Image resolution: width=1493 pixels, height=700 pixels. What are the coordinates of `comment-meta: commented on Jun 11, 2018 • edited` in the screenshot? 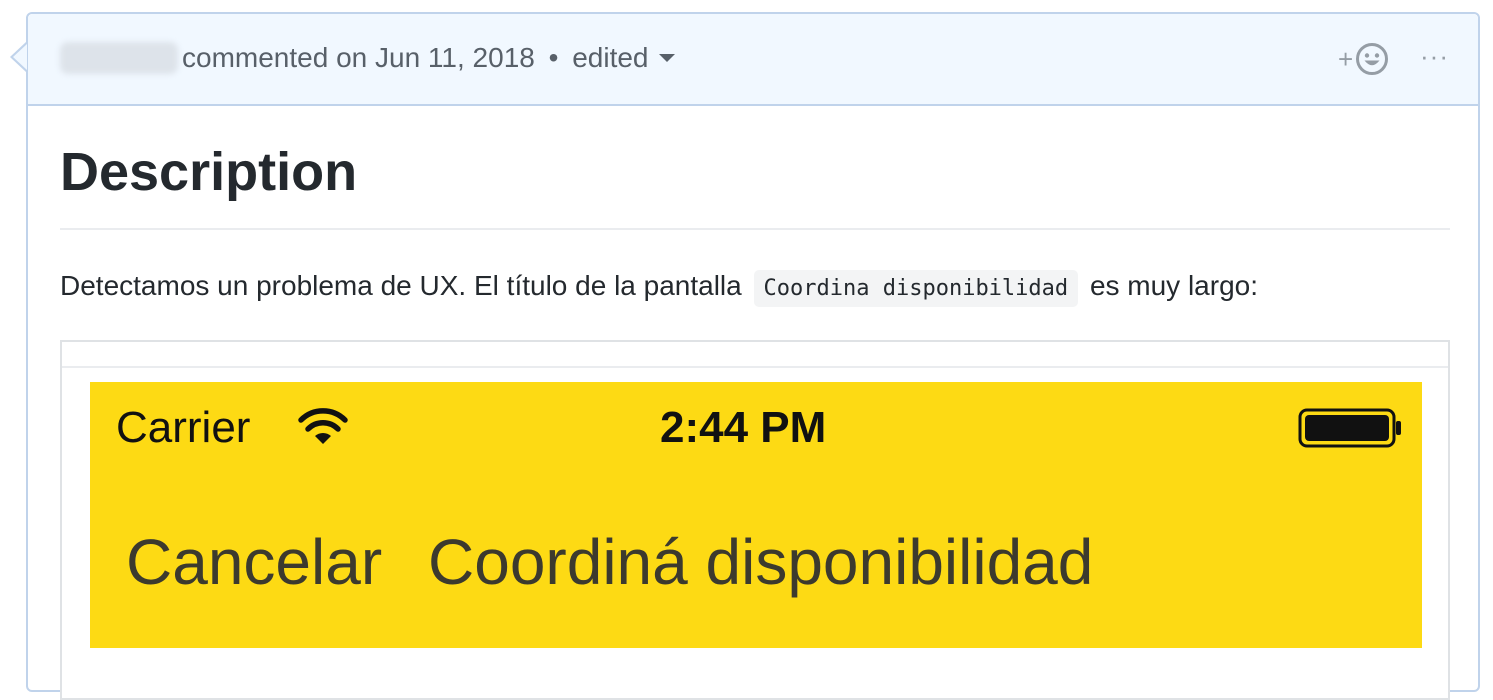 It's located at (428, 58).